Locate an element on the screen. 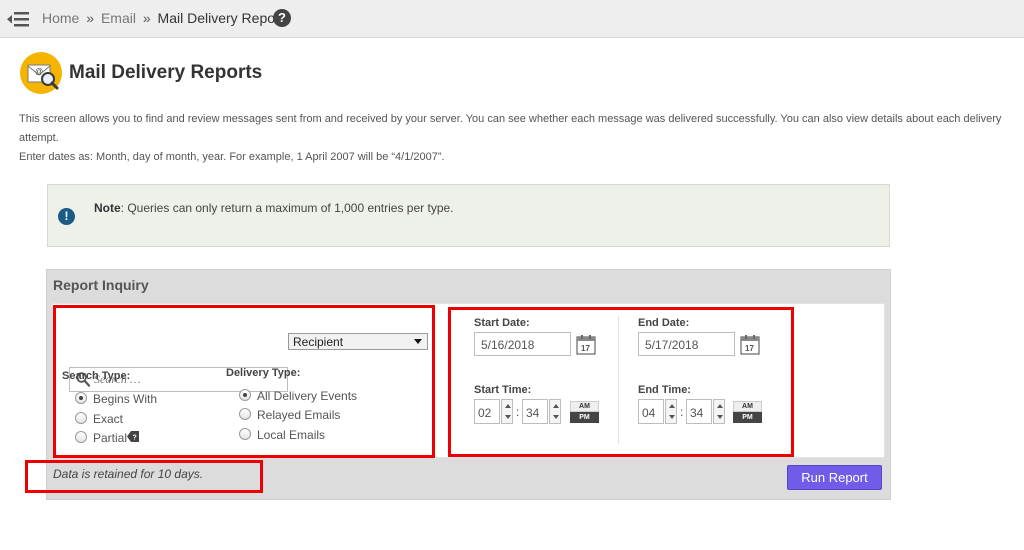 Image resolution: width=1024 pixels, height=550 pixels. breadcrumb-email-link: Email is located at coordinates (118, 18).